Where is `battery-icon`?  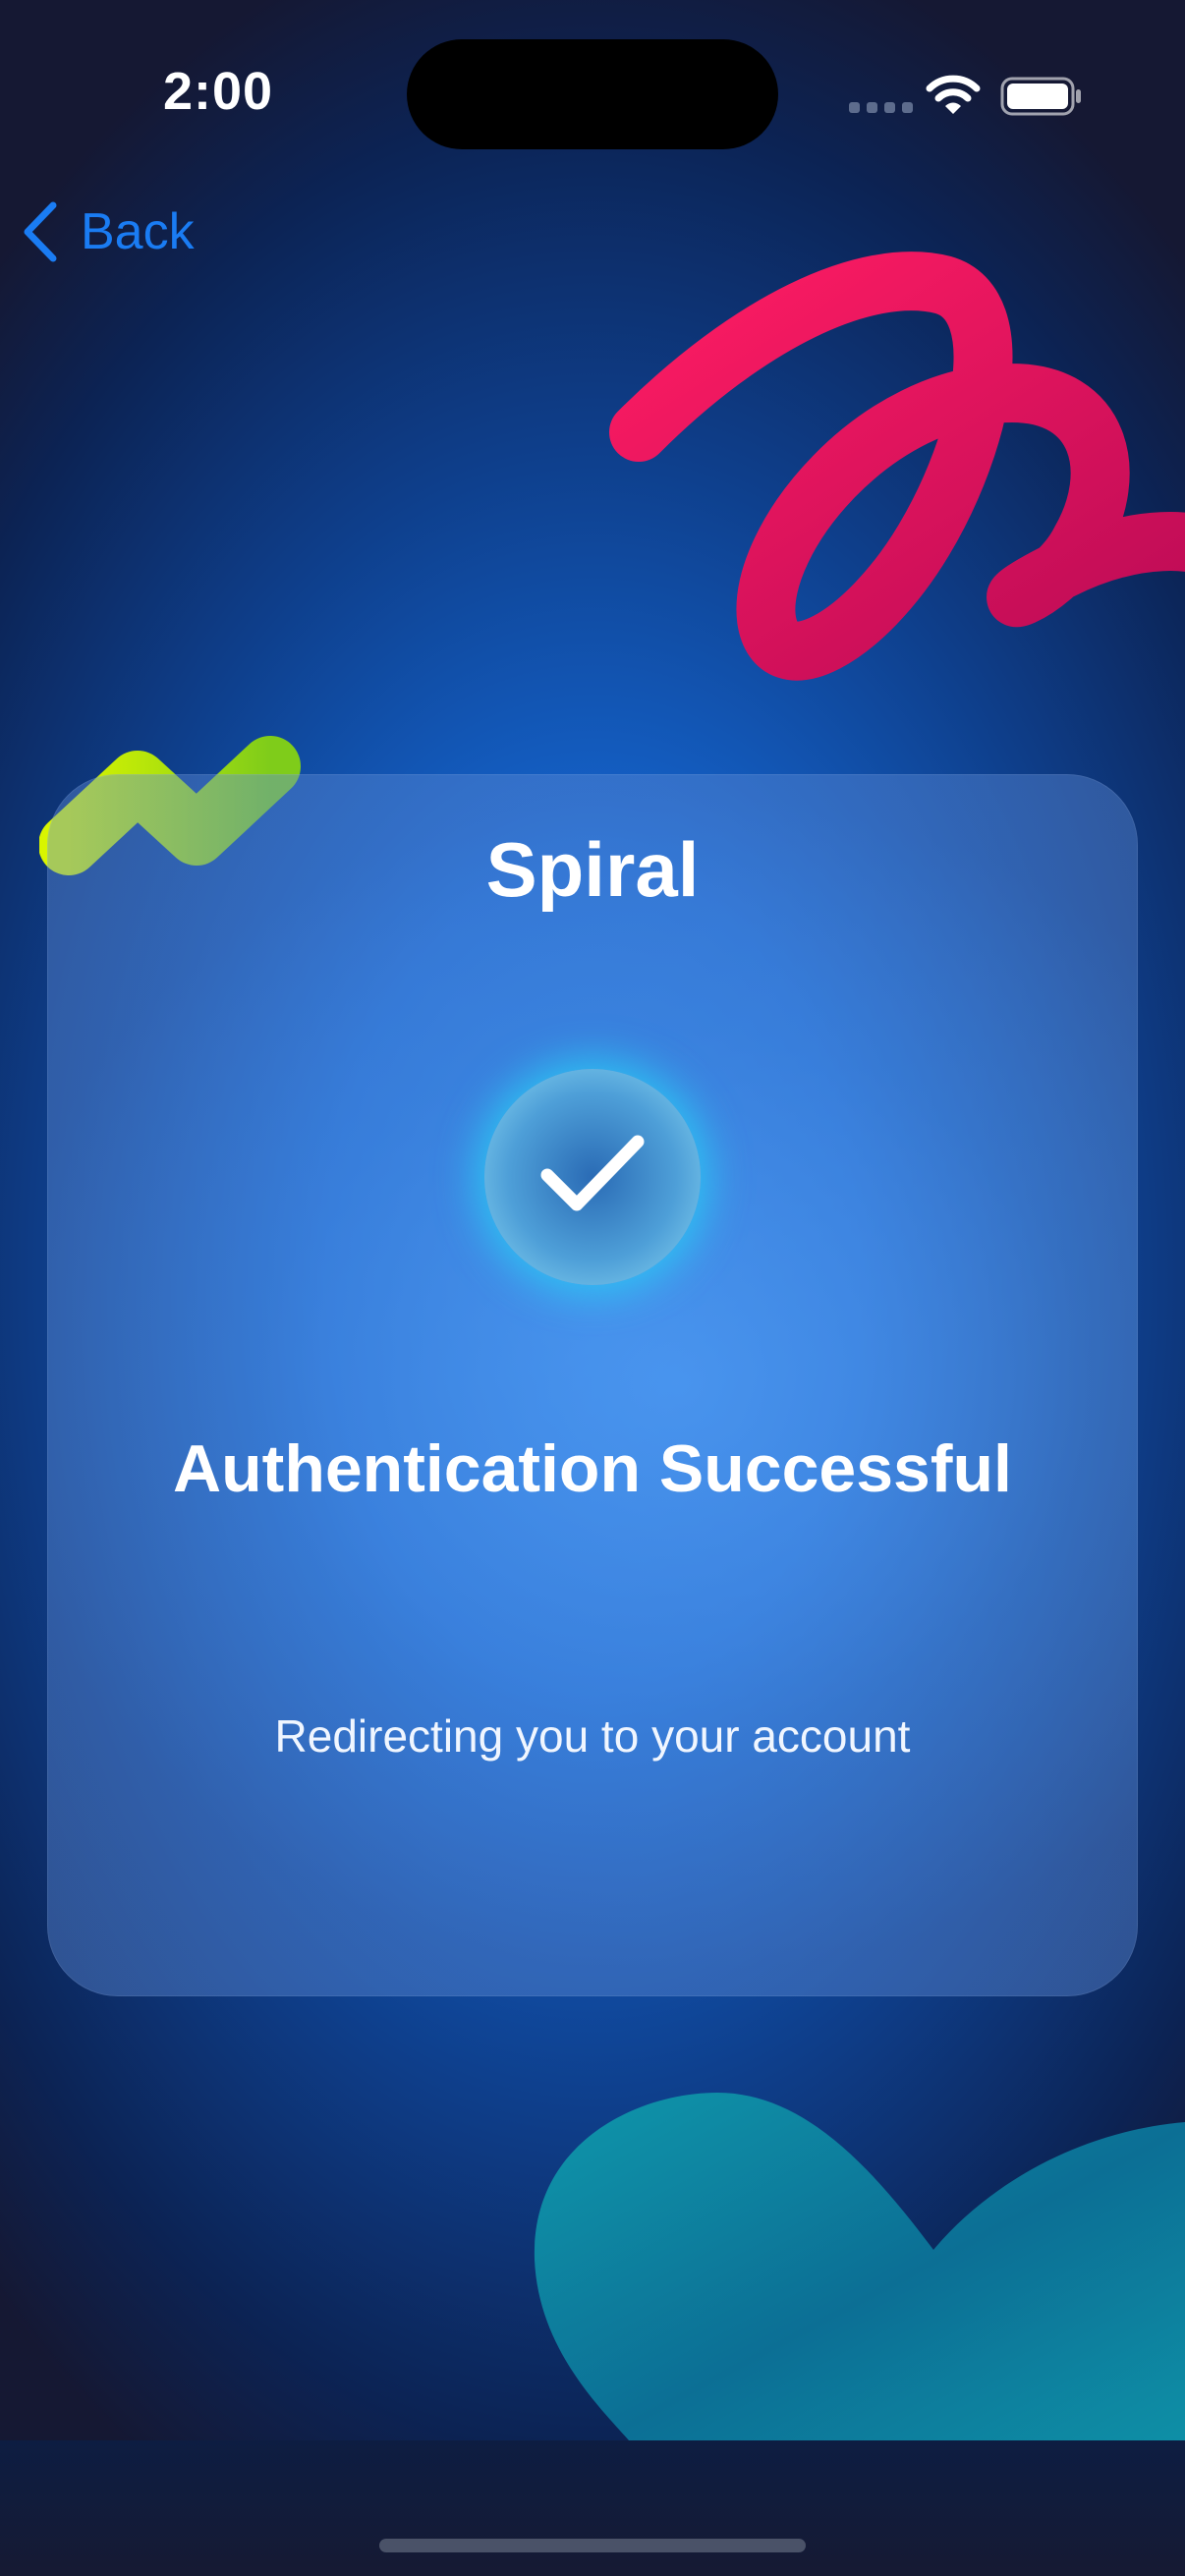
battery-icon is located at coordinates (1041, 96).